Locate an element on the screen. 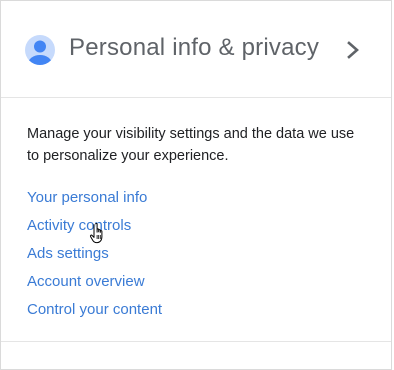 The image size is (394, 370). list-item: Ads settings is located at coordinates (94, 257).